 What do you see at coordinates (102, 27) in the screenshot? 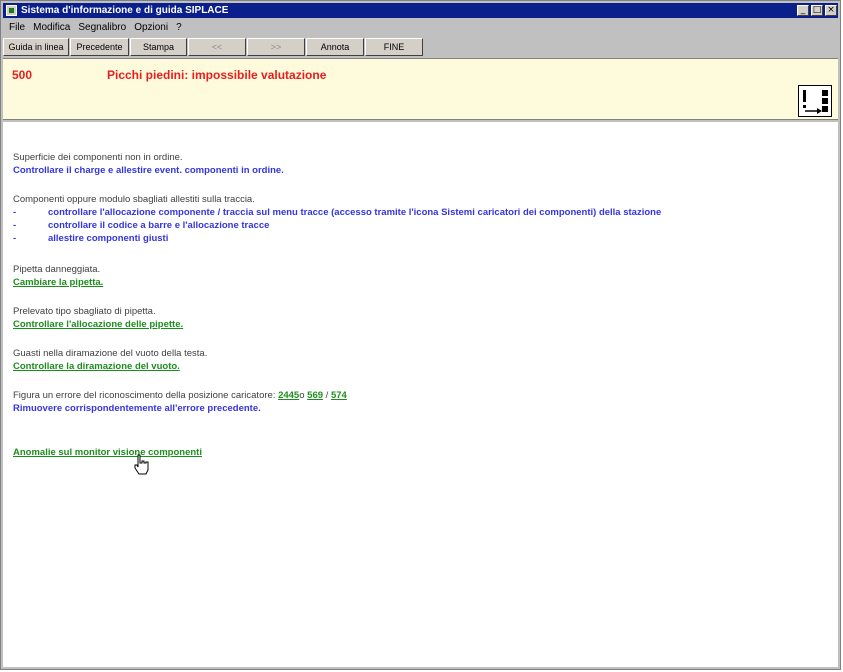
I see `menu-segnalibro: Segnalibro` at bounding box center [102, 27].